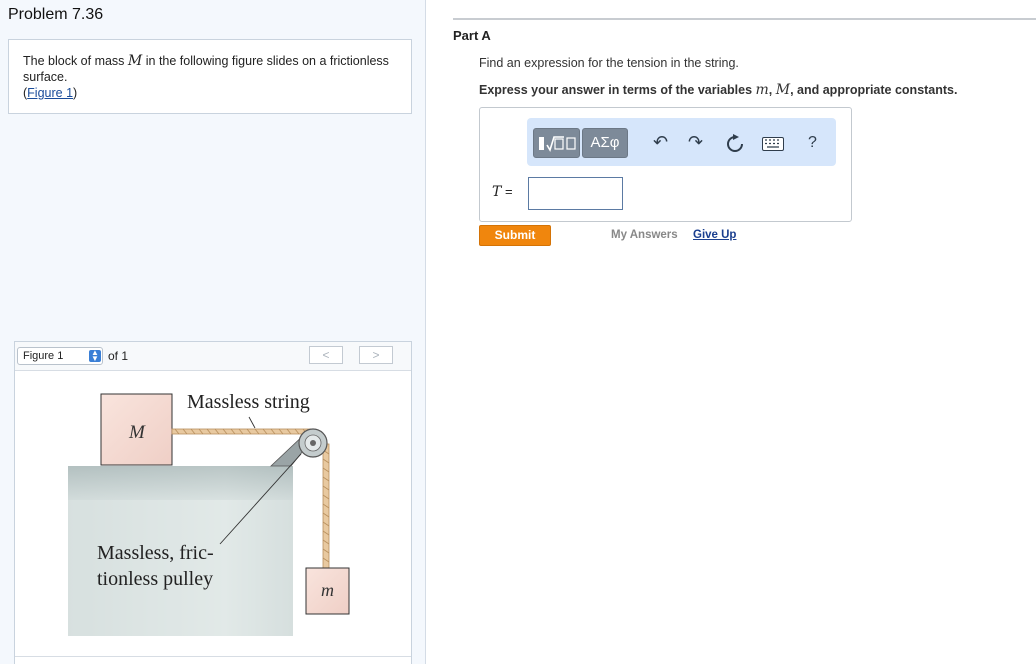 This screenshot has width=1036, height=664. Describe the element at coordinates (74, 61) in the screenshot. I see `problem-text-start: The block of mass` at that location.